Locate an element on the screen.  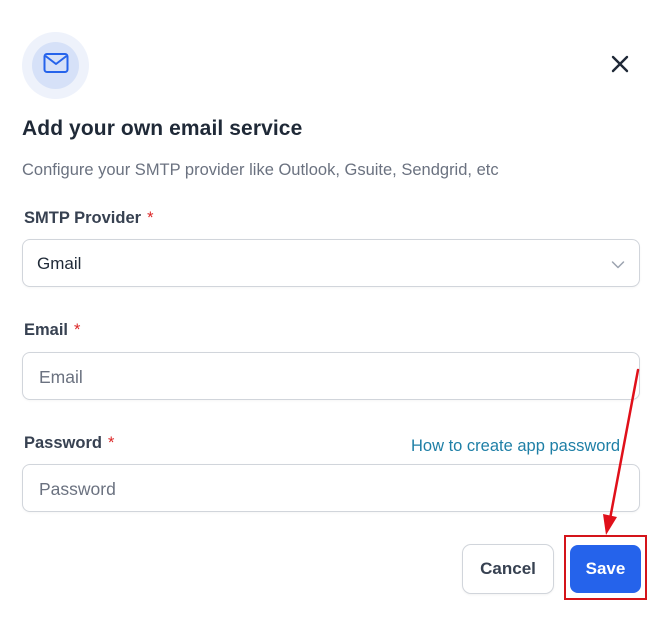
chevron-down-icon is located at coordinates (618, 266).